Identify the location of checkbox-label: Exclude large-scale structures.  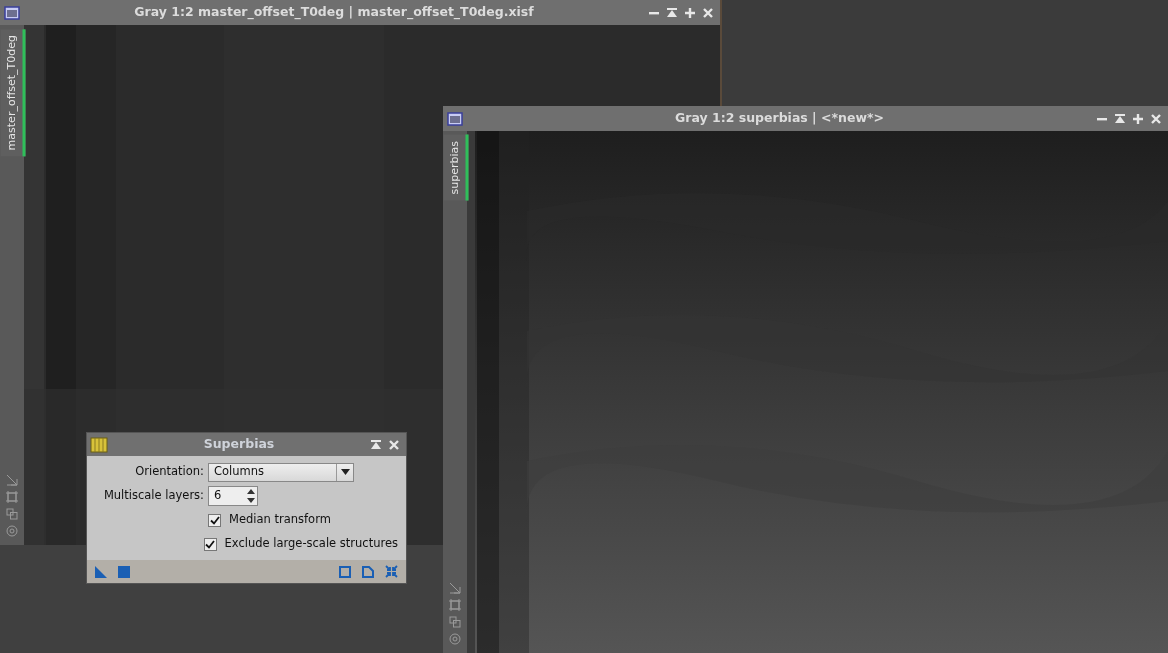
(311, 544).